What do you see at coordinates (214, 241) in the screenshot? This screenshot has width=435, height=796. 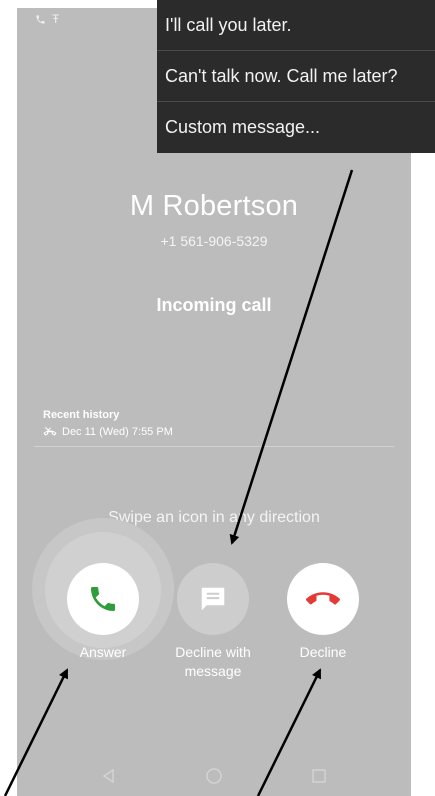 I see `caller-number: +1 561-906-5329` at bounding box center [214, 241].